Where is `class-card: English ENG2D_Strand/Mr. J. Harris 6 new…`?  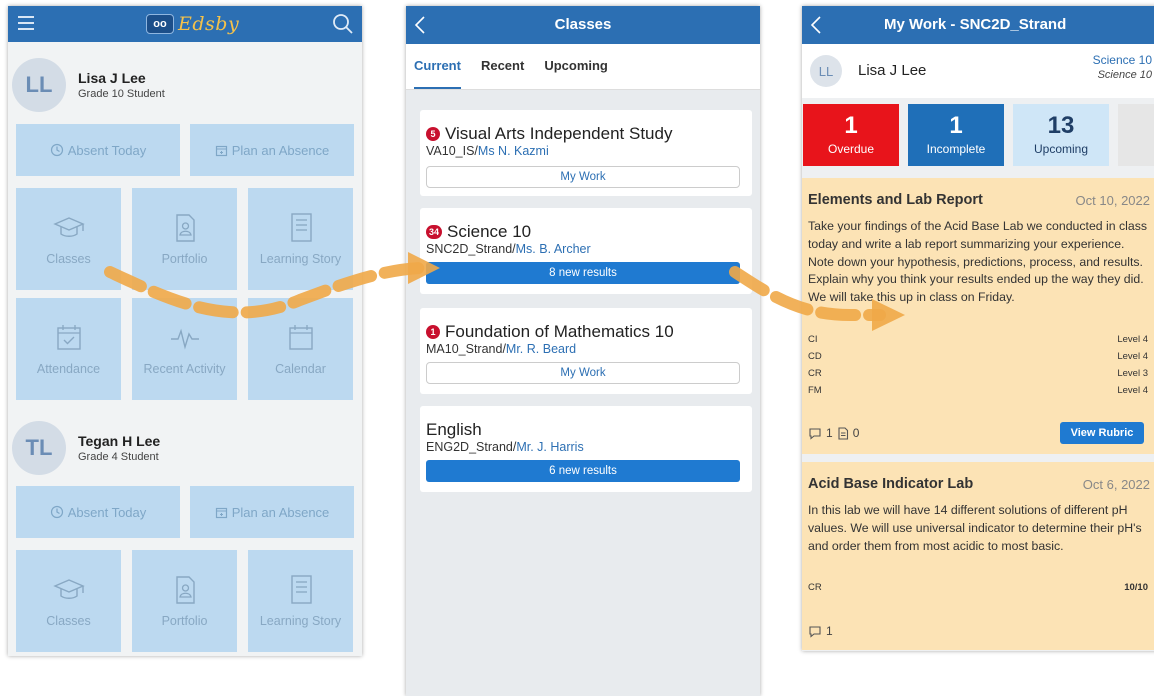 class-card: English ENG2D_Strand/Mr. J. Harris 6 new… is located at coordinates (586, 449).